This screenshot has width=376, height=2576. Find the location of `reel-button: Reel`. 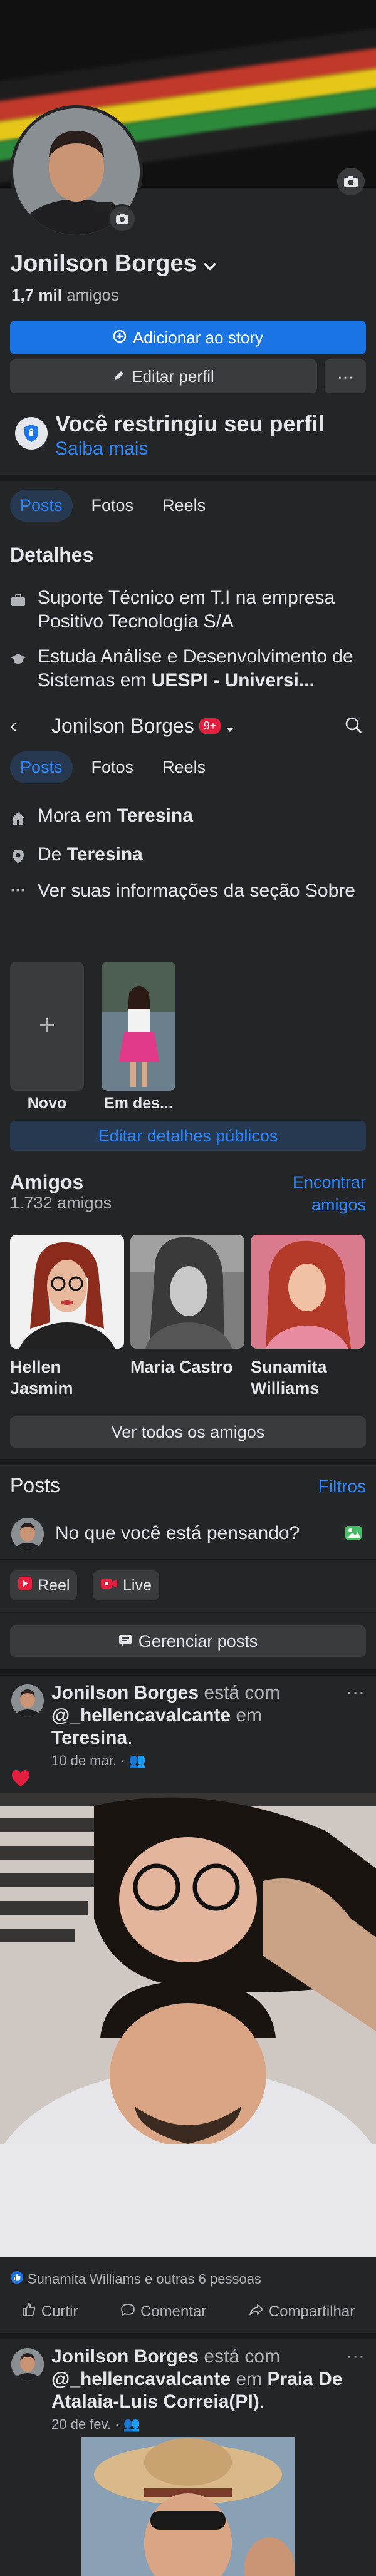

reel-button: Reel is located at coordinates (44, 1585).